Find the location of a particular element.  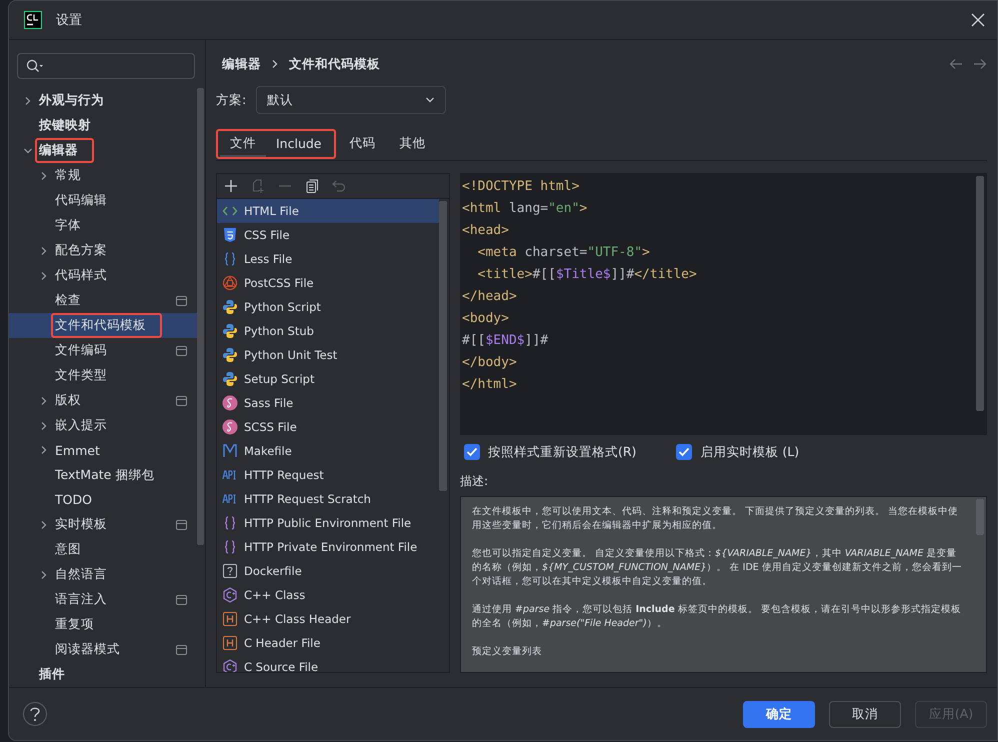

tree-item: 插件 is located at coordinates (103, 674).